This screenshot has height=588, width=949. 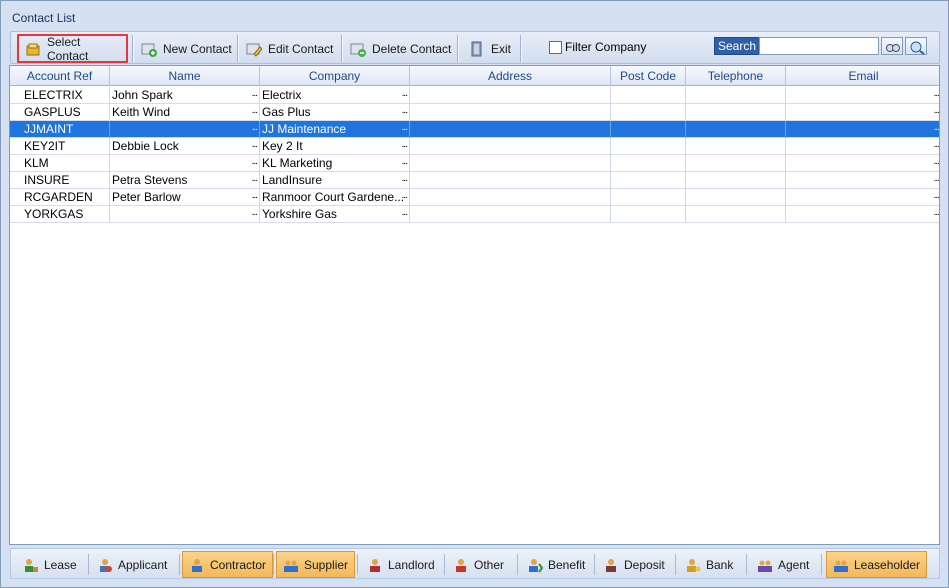 I want to click on new-contact-button: New Contact, so click(x=186, y=48).